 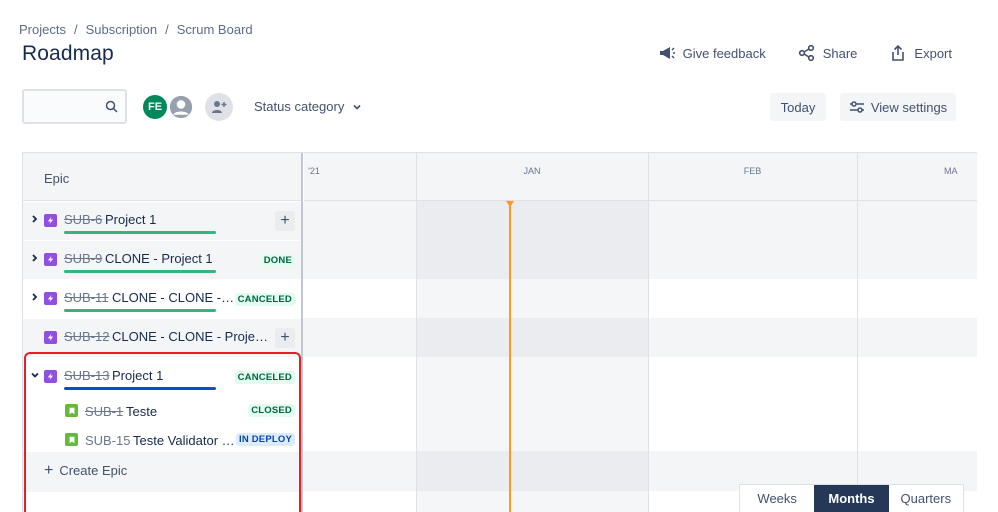 I want to click on issue-key: SUB-9, so click(x=83, y=258).